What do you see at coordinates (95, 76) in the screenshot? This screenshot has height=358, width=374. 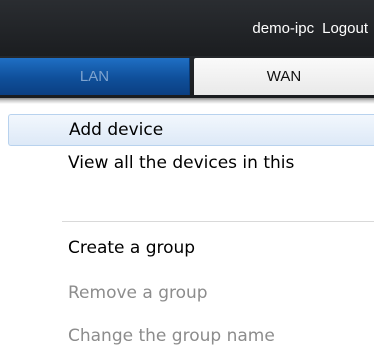 I see `tab-lan: LAN` at bounding box center [95, 76].